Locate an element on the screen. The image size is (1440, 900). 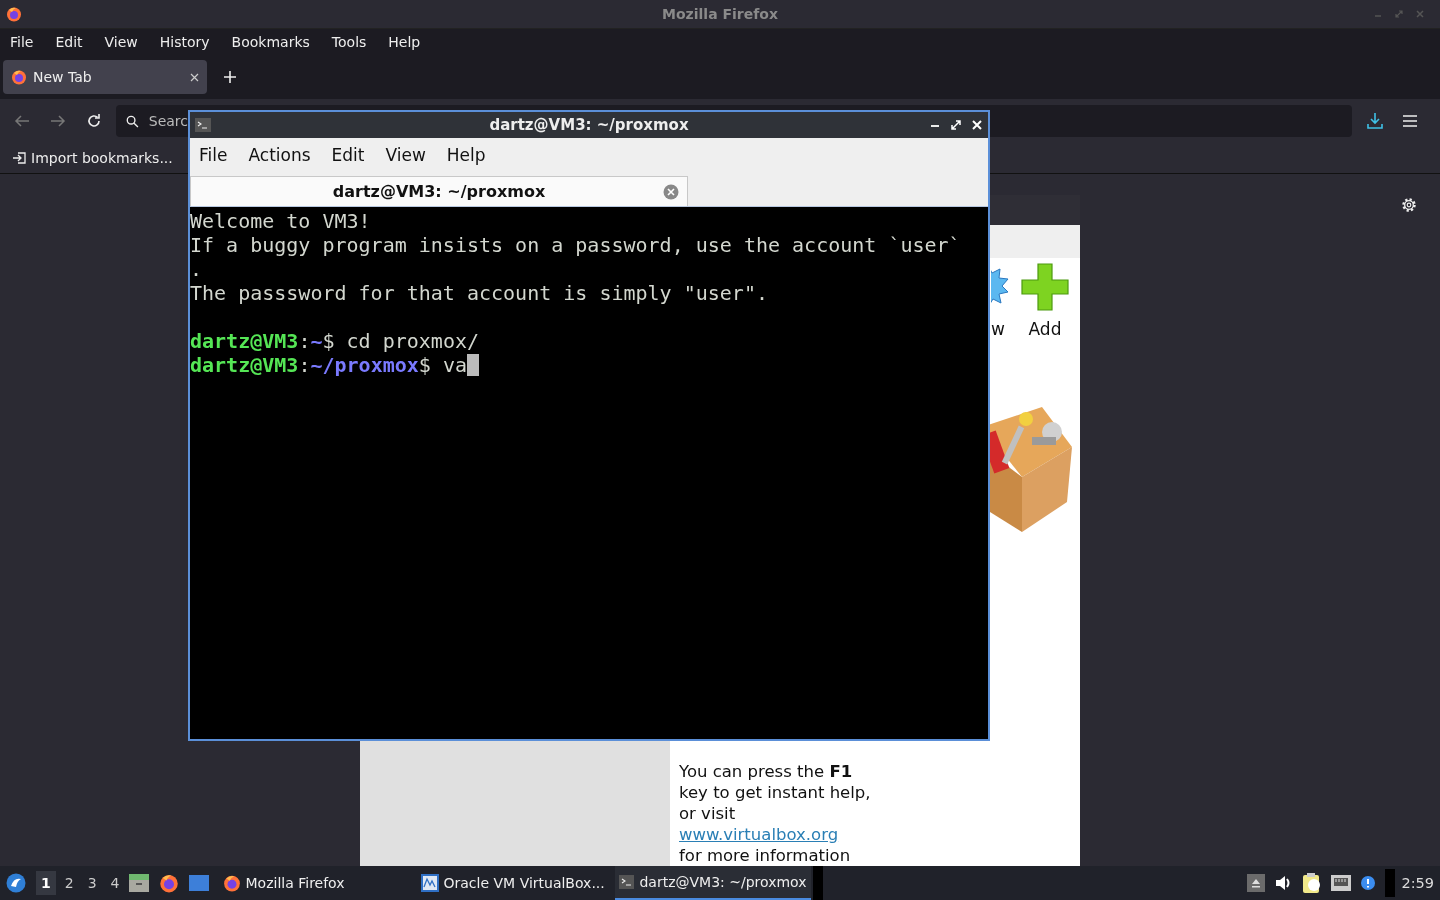
help-text: You can press the F1 key to get instant help, or visit www.virtualbox.org for more information is located at coordinates (775, 813).